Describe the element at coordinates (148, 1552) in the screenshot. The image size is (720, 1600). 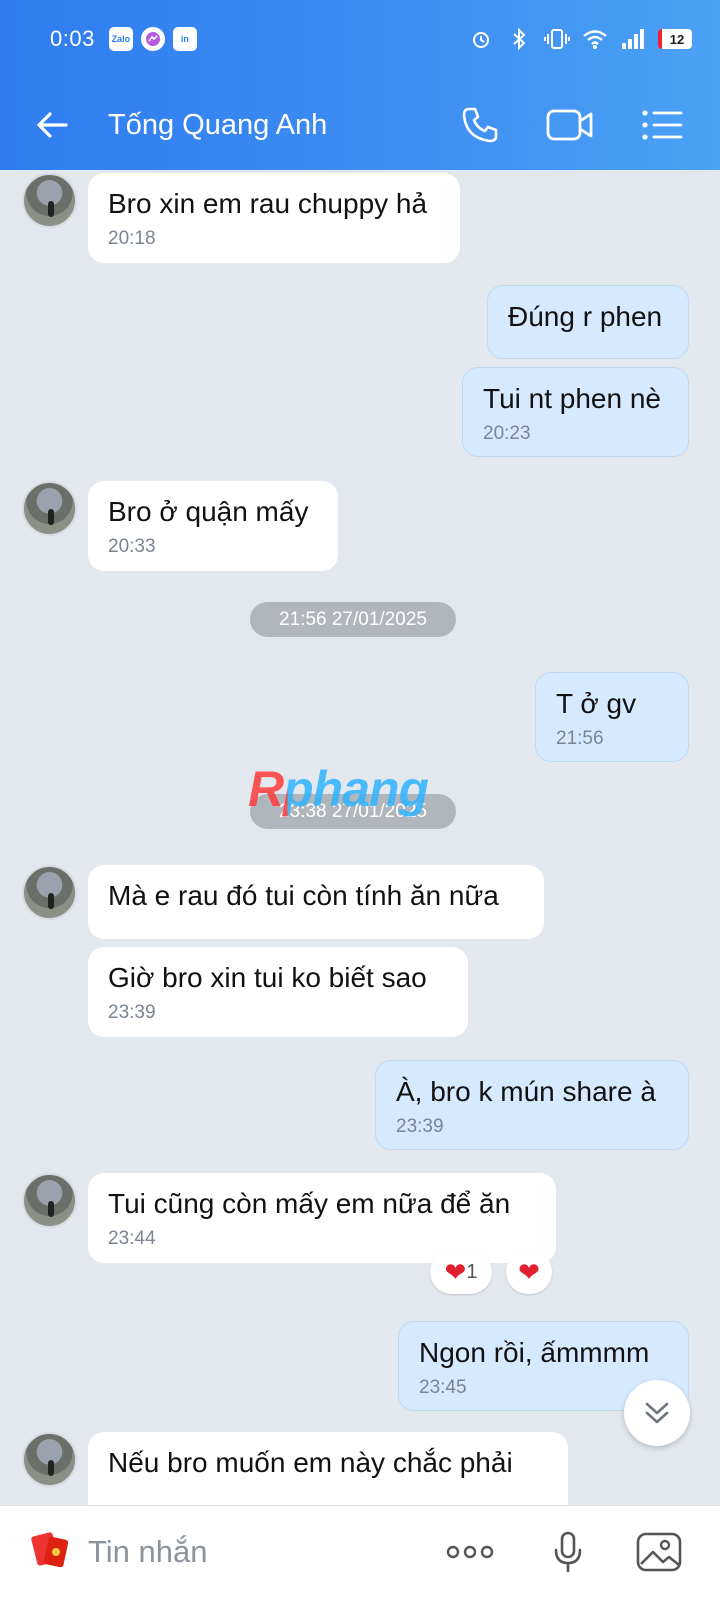
I see `message-input: Tin nhắn` at that location.